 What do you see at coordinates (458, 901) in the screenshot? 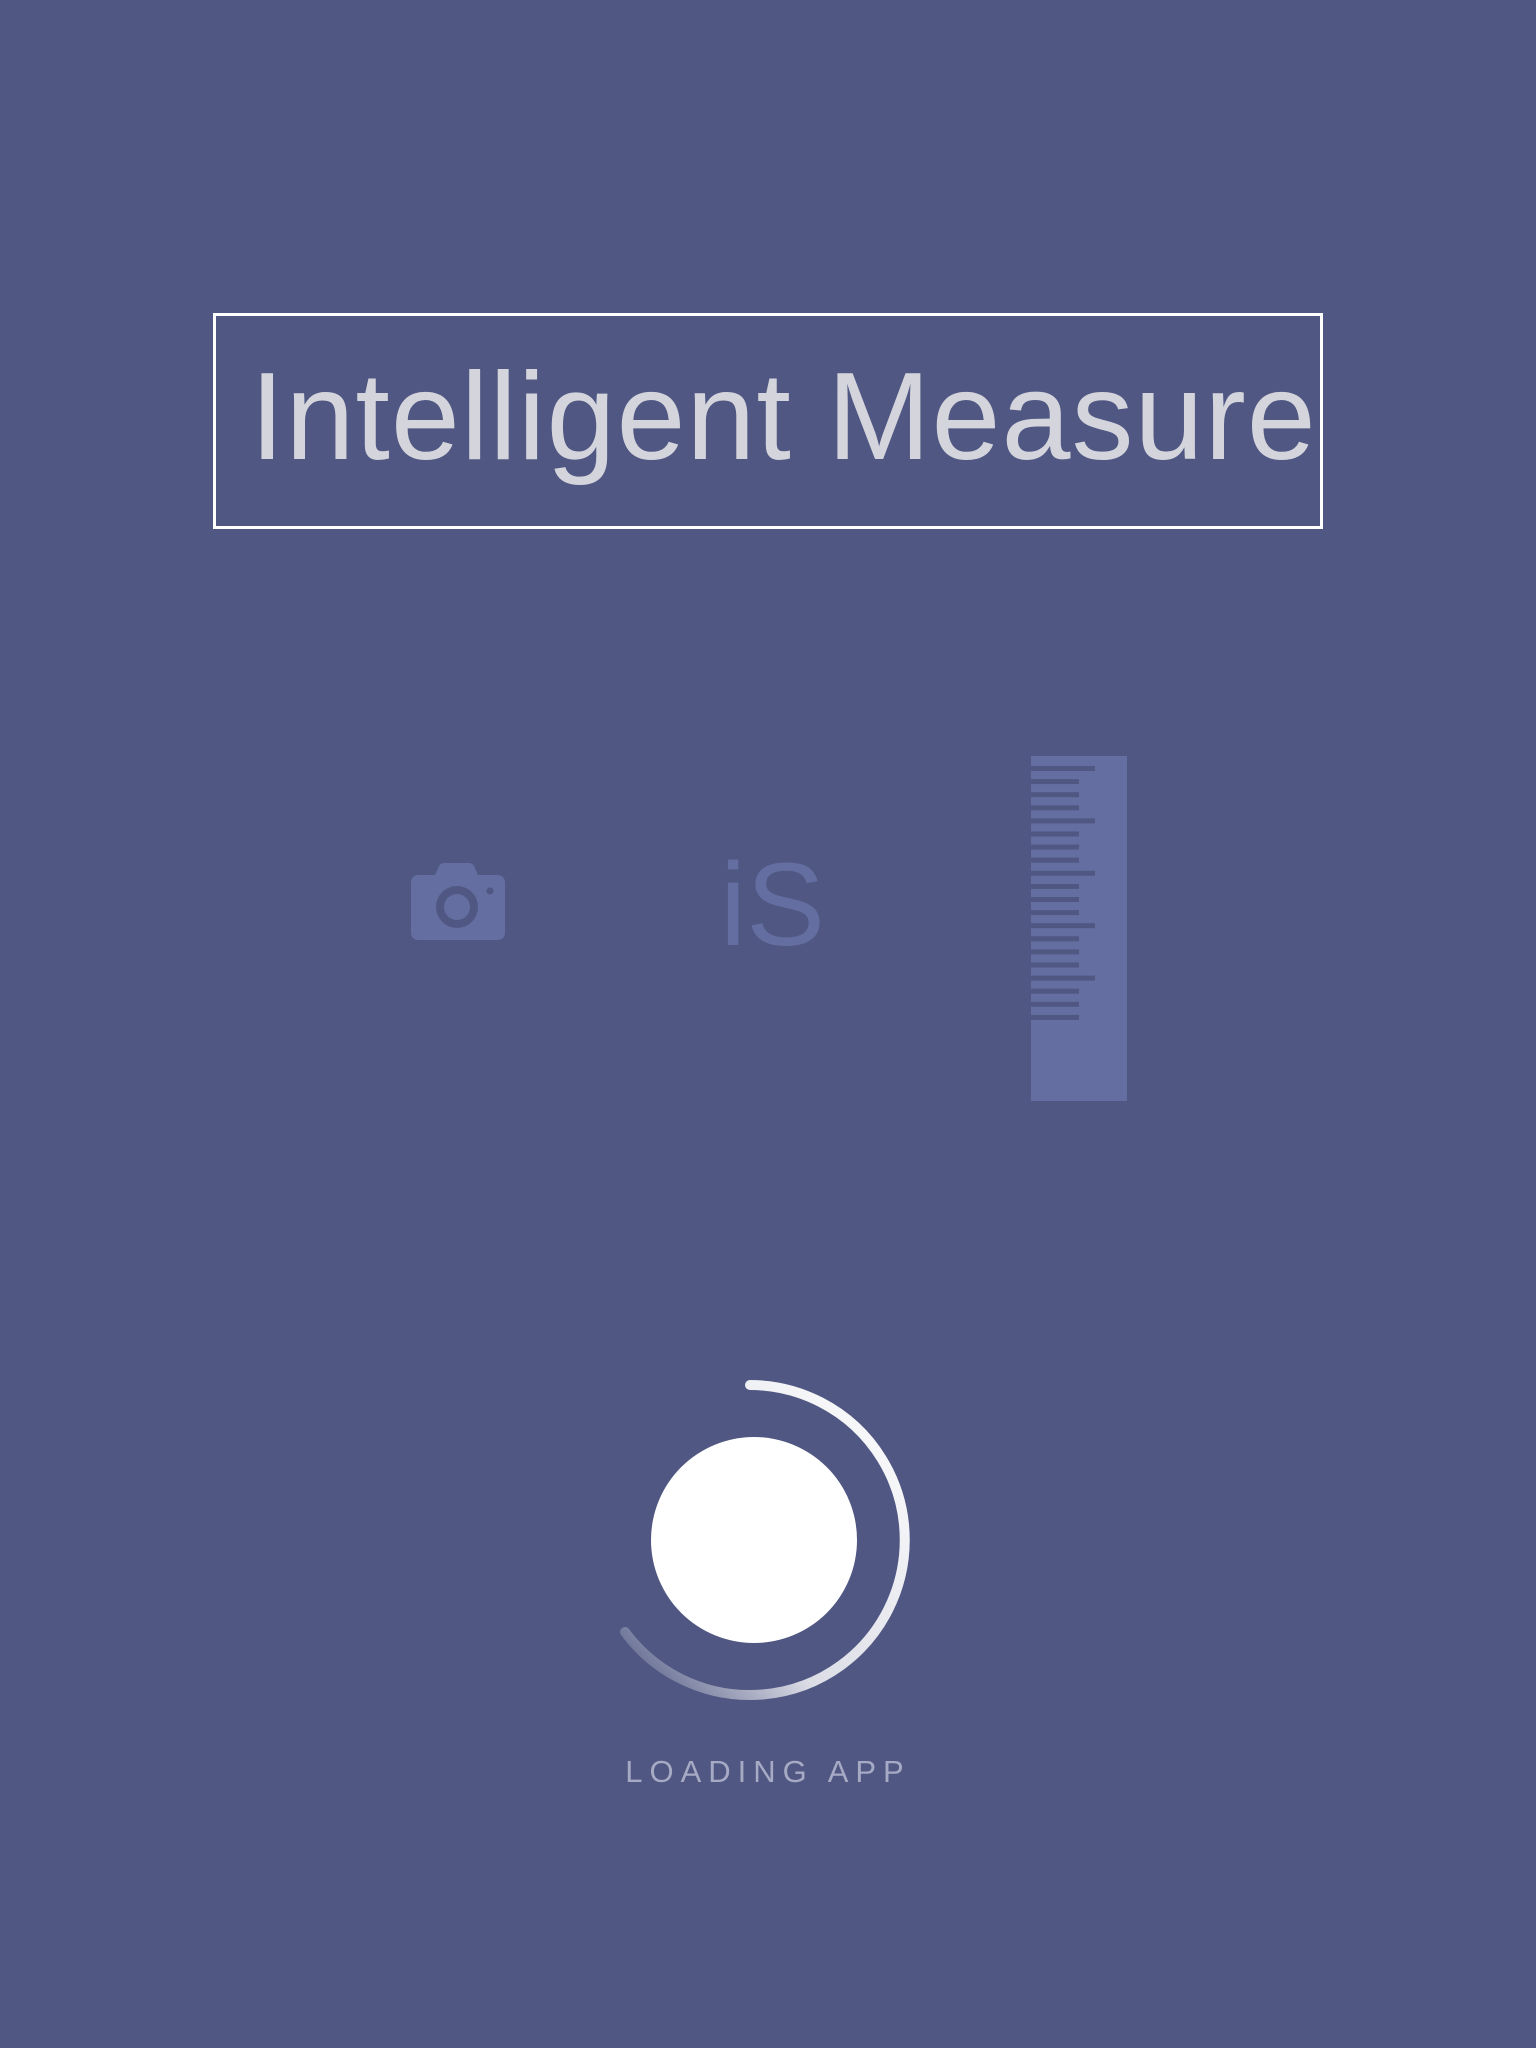
I see `camera-icon` at bounding box center [458, 901].